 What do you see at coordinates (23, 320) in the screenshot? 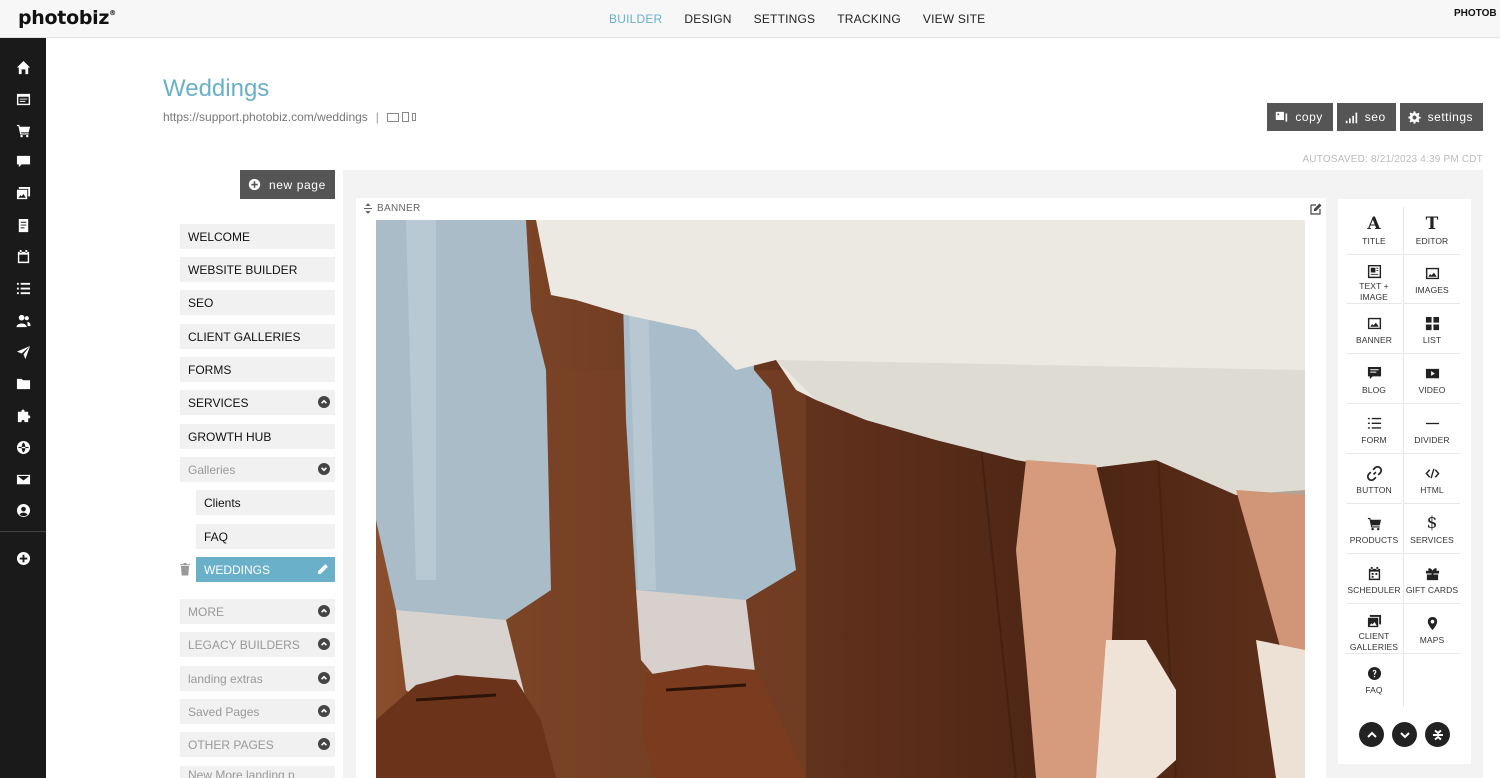
I see `users-icon` at bounding box center [23, 320].